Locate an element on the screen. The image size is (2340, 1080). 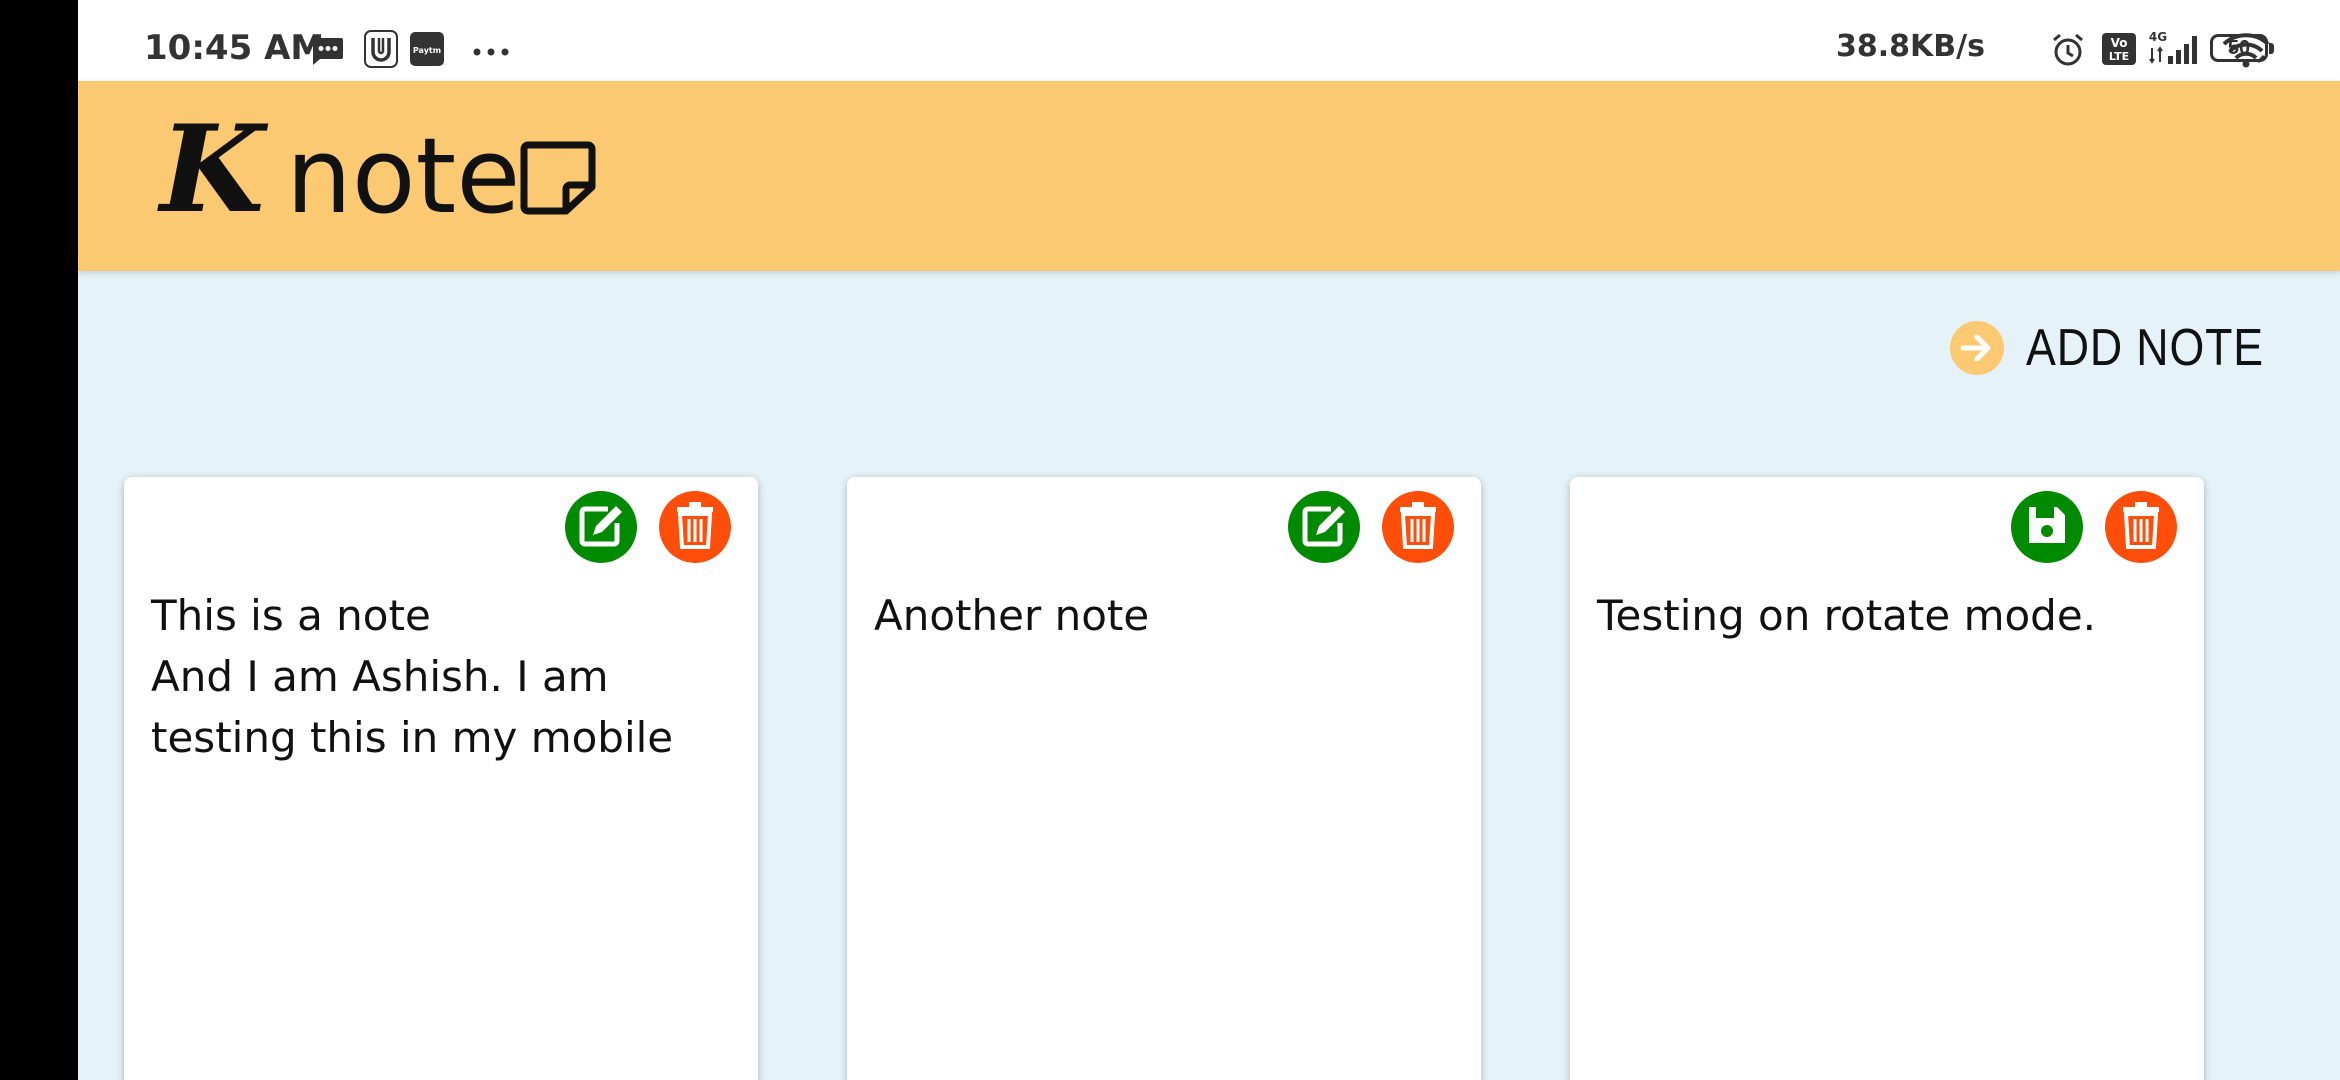
logo-text: note is located at coordinates (403, 176).